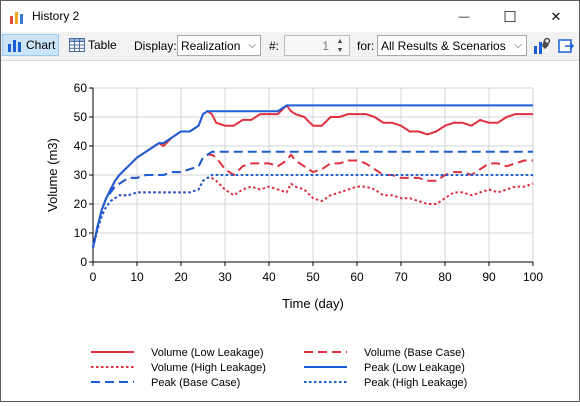  I want to click on display-dropdown: Realization ⌵, so click(219, 45).